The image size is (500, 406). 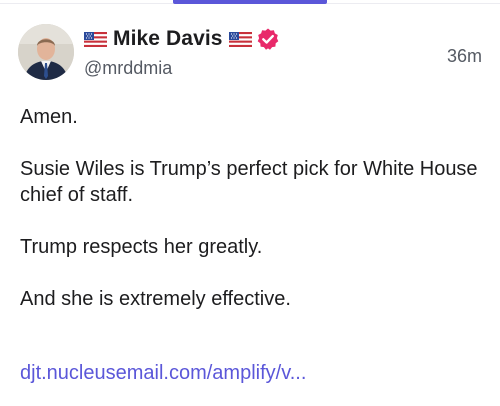 I want to click on post-header: Mike Davis @mrddmia 36m, so click(x=250, y=54).